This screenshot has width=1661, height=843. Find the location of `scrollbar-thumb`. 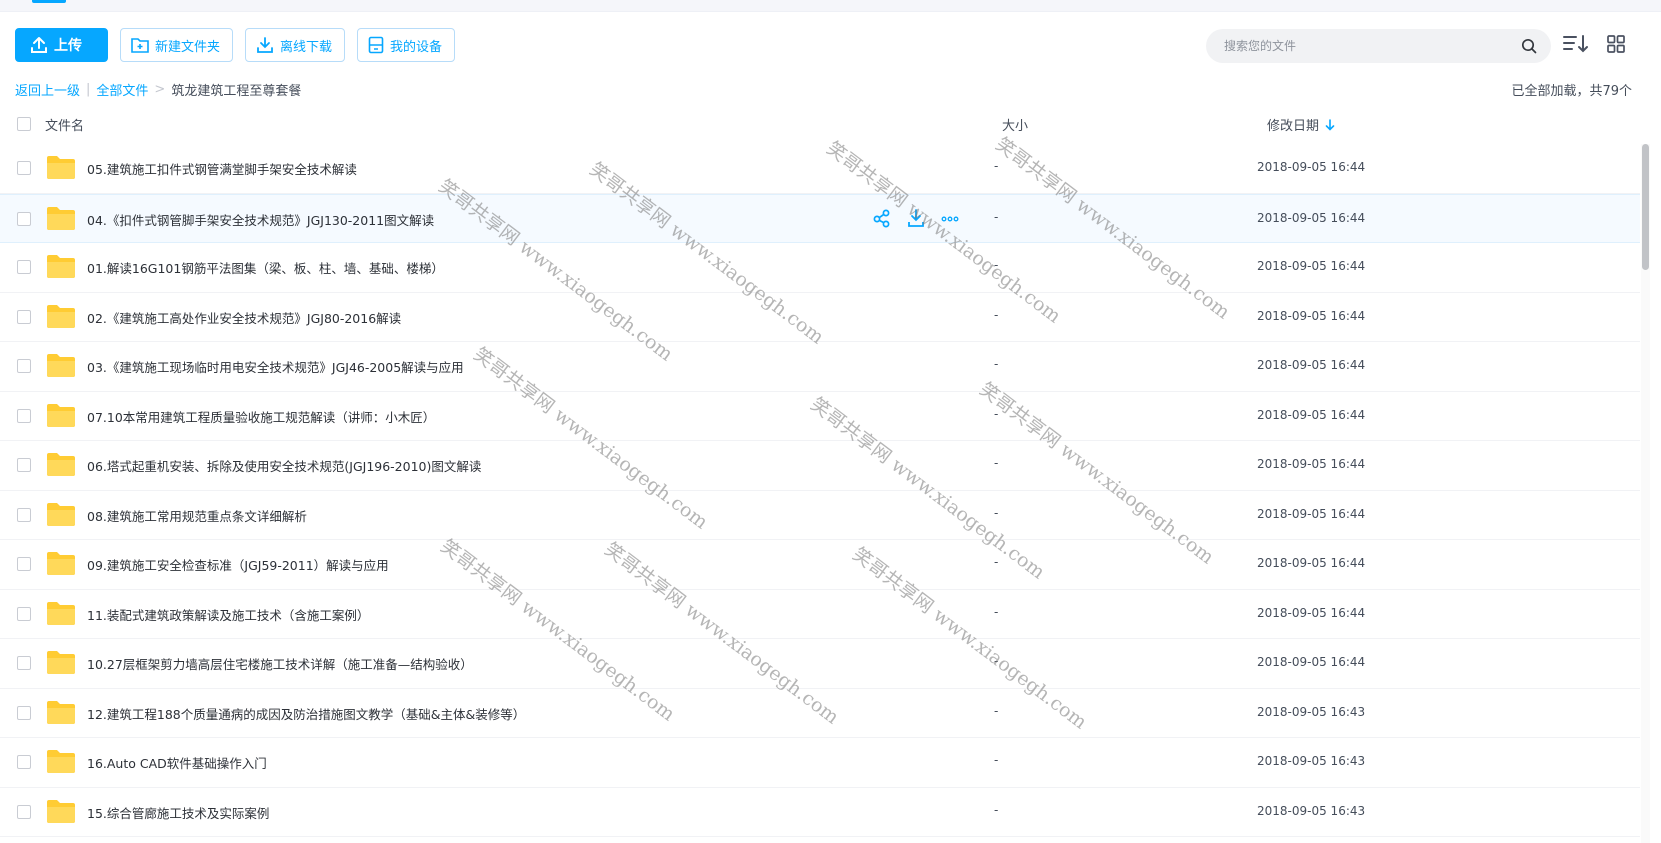

scrollbar-thumb is located at coordinates (1645, 207).